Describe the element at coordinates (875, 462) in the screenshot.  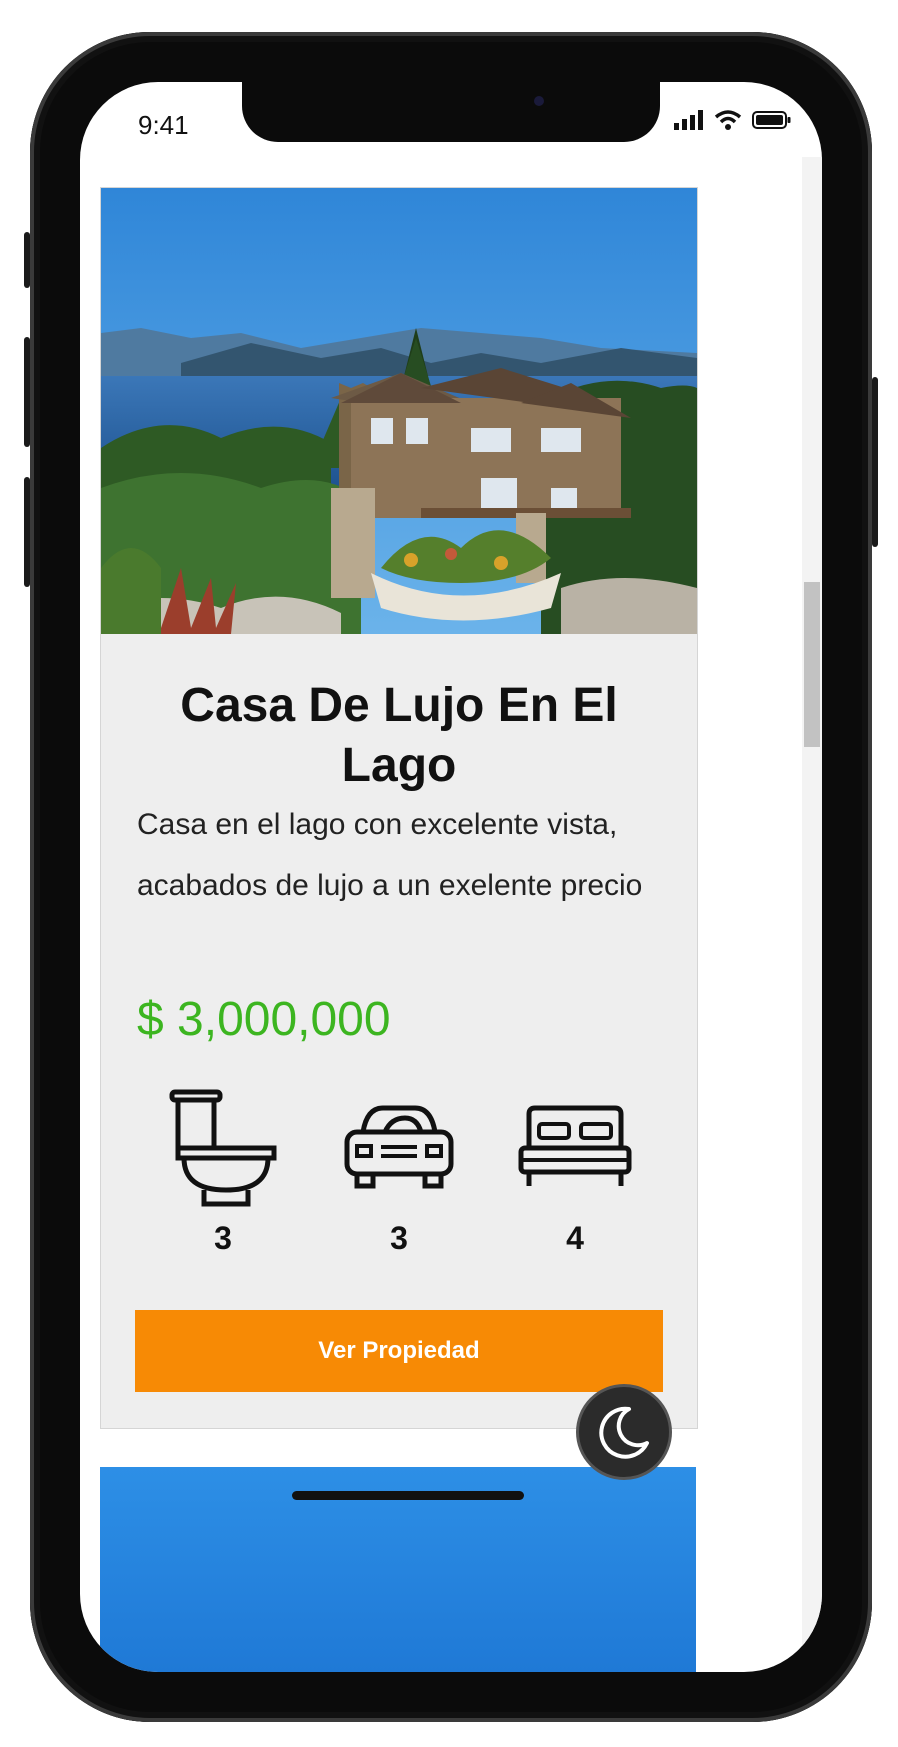
I see `power-button` at that location.